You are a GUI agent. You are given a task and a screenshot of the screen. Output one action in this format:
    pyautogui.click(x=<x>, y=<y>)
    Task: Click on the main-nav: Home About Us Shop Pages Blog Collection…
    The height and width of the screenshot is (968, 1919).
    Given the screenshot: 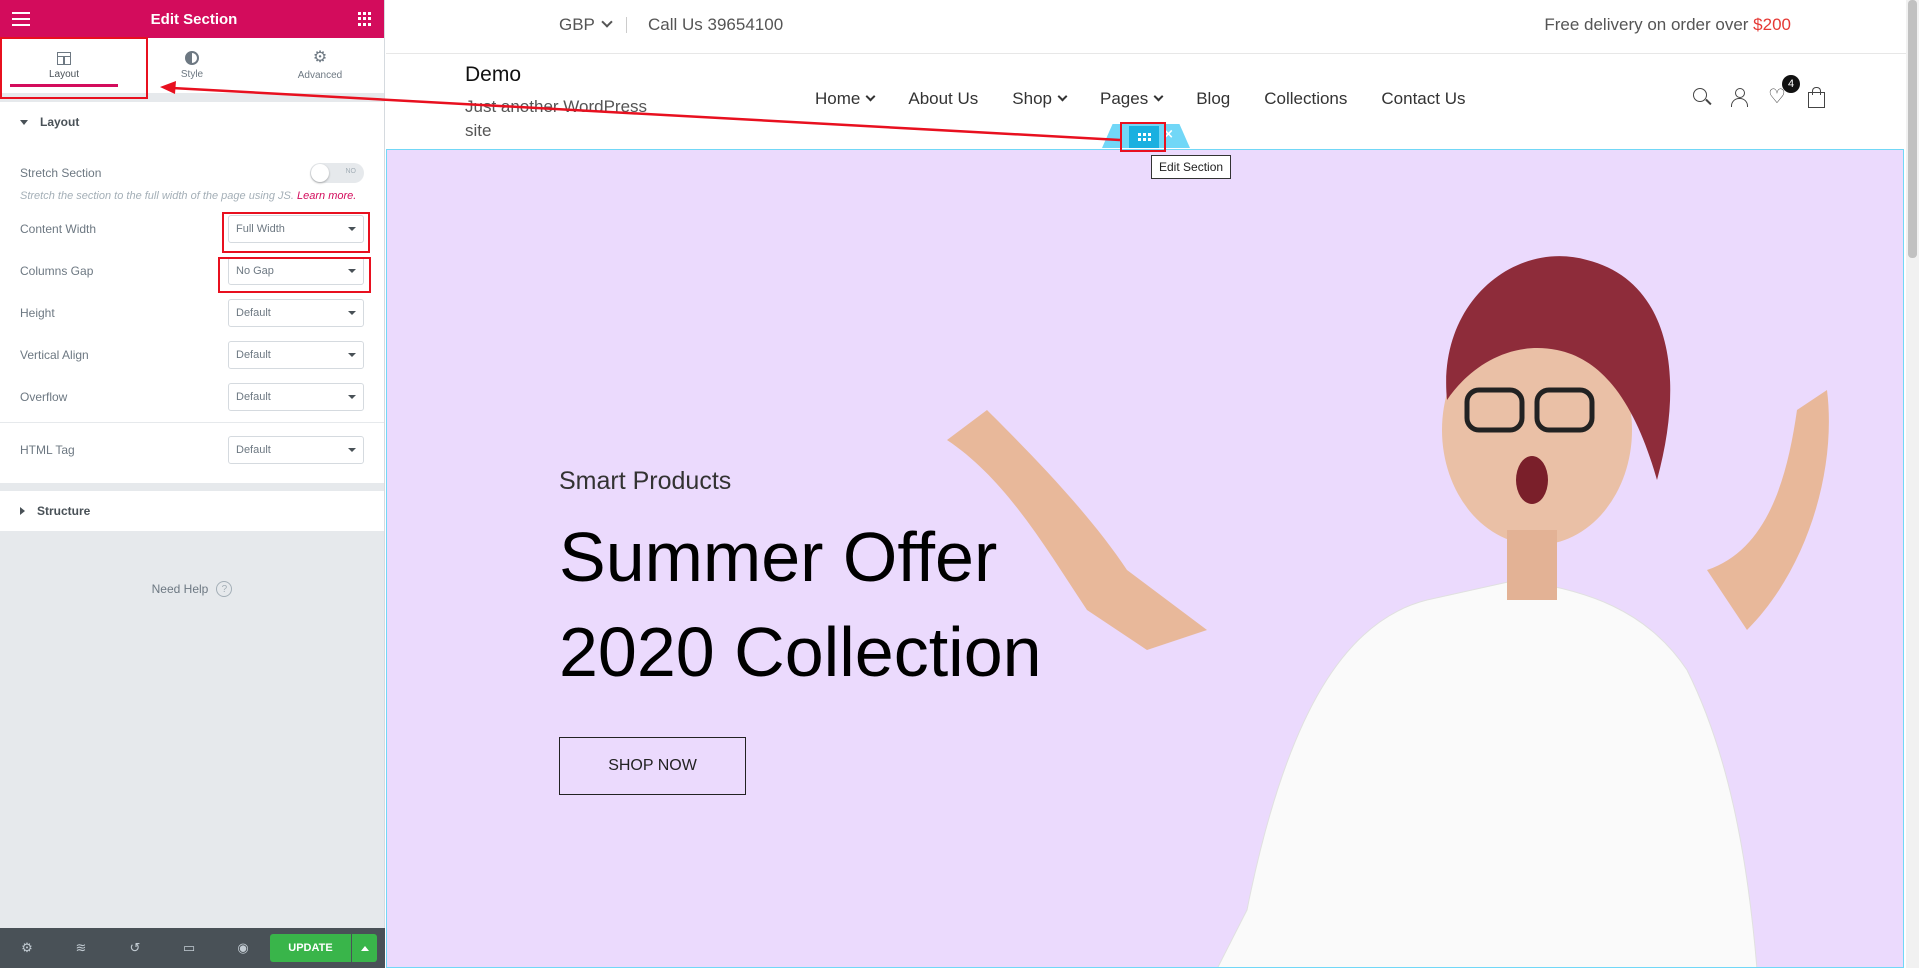 What is the action you would take?
    pyautogui.click(x=1140, y=99)
    